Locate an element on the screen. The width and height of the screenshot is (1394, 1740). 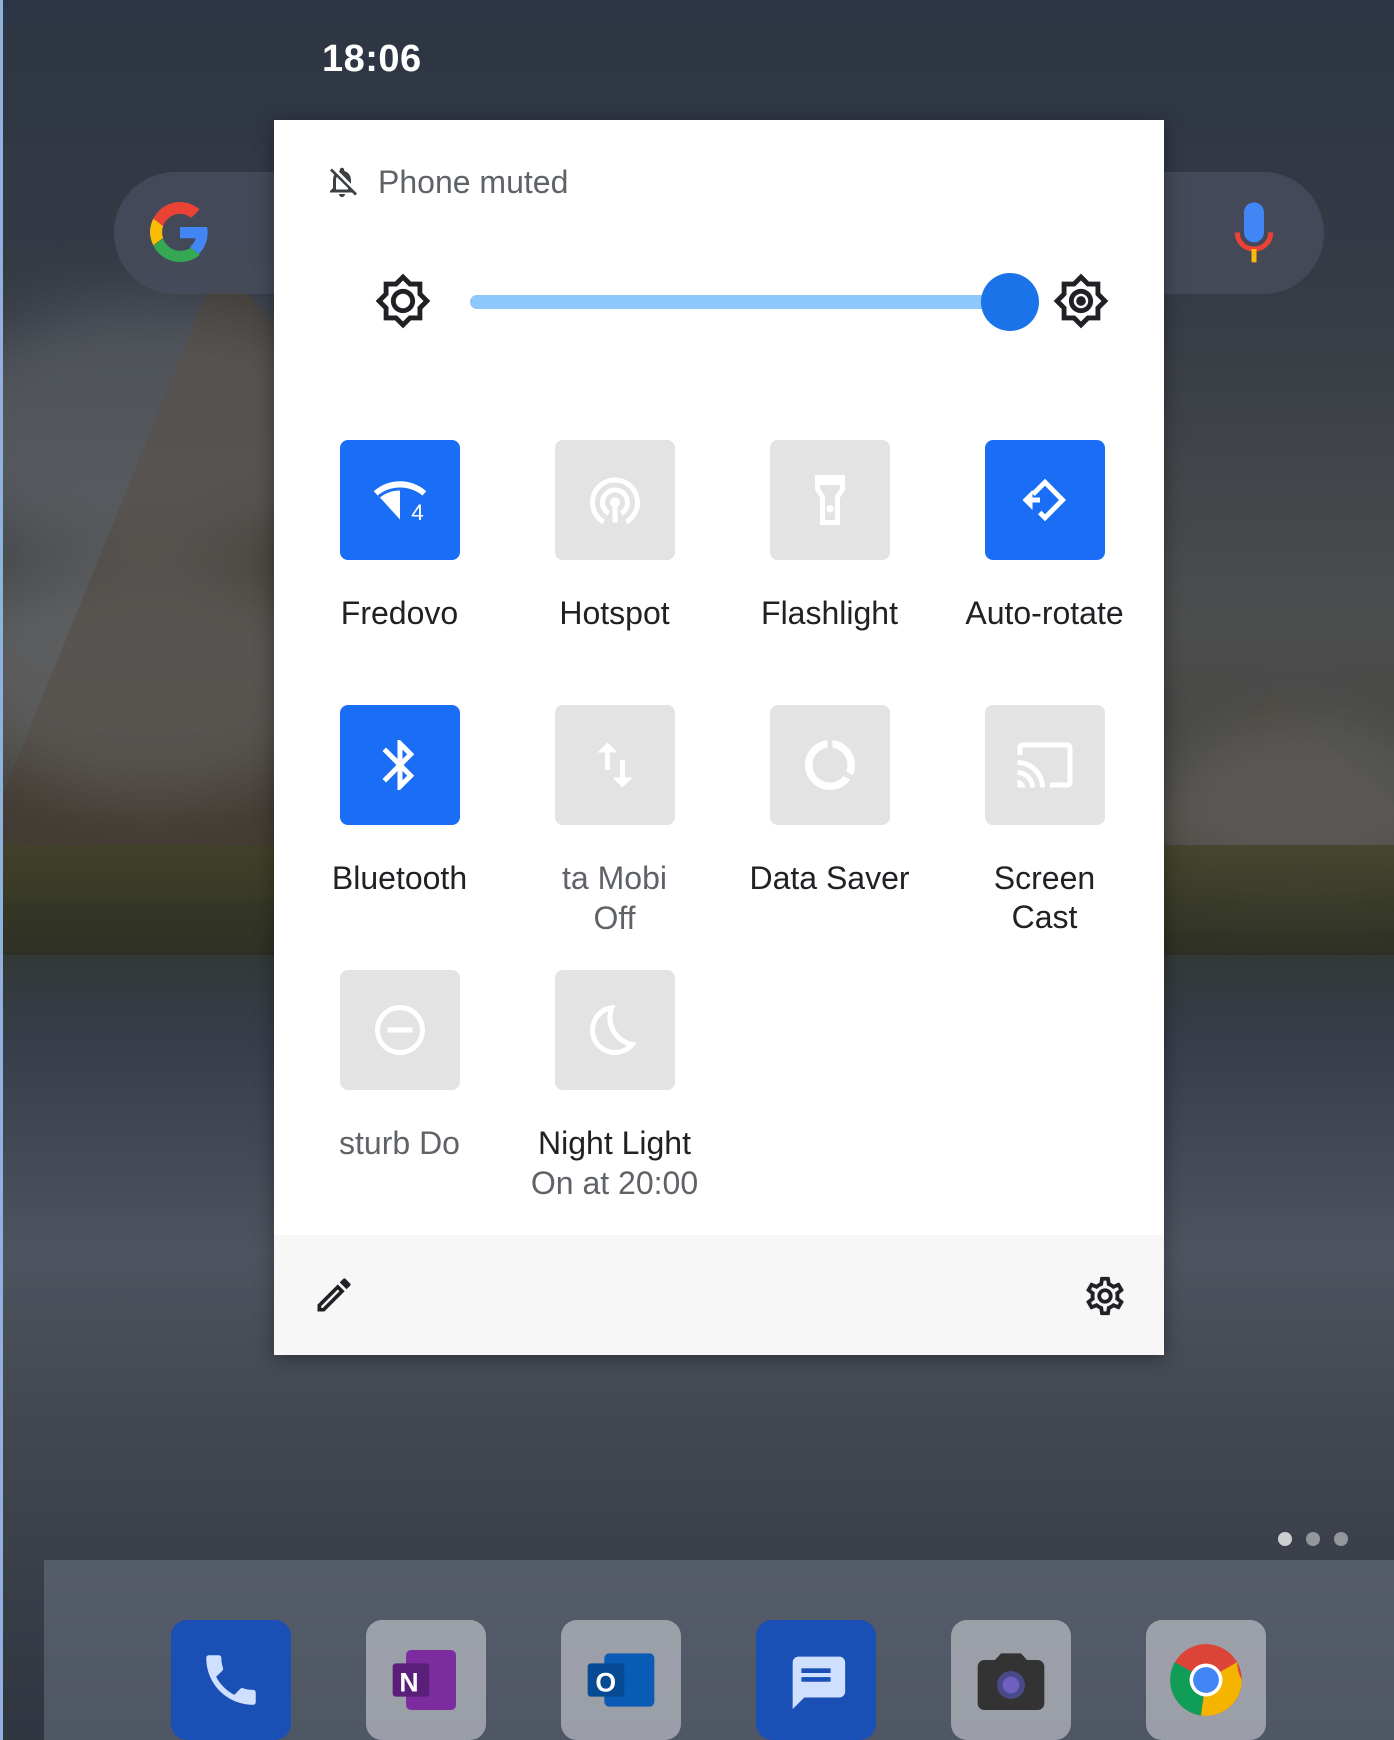
brightness-slider-thumb is located at coordinates (1010, 302).